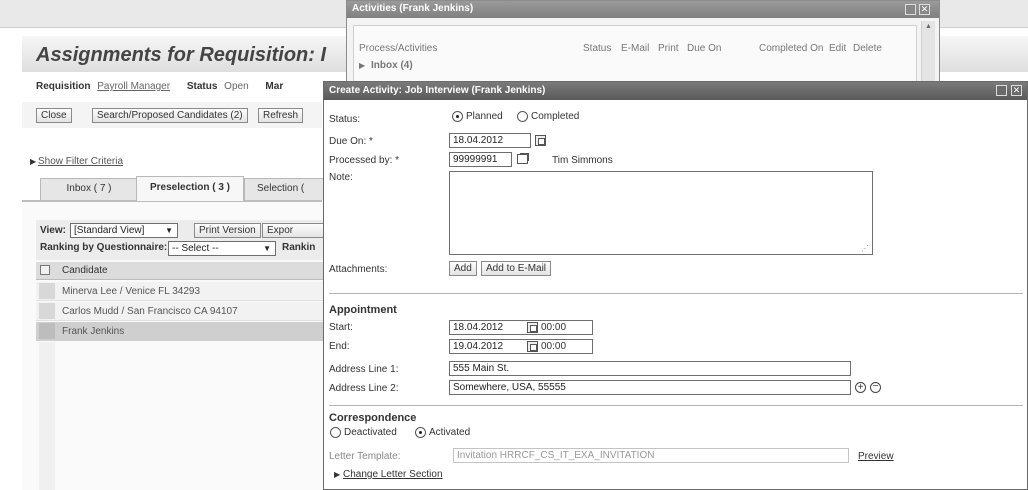 The image size is (1028, 490). I want to click on tab-preselection: Preselection ( 3 ), so click(190, 188).